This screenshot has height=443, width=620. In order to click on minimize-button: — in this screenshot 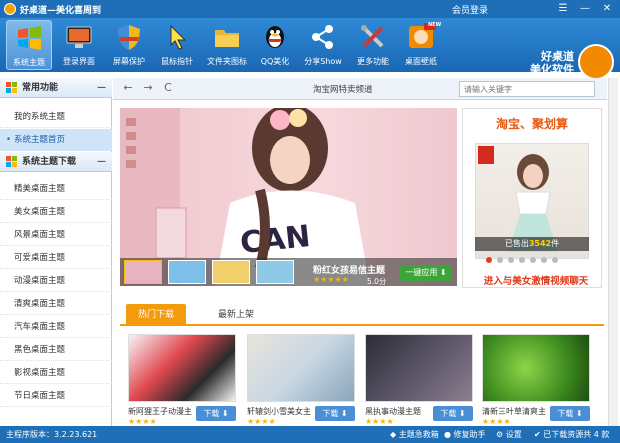, I will do `click(585, 8)`.